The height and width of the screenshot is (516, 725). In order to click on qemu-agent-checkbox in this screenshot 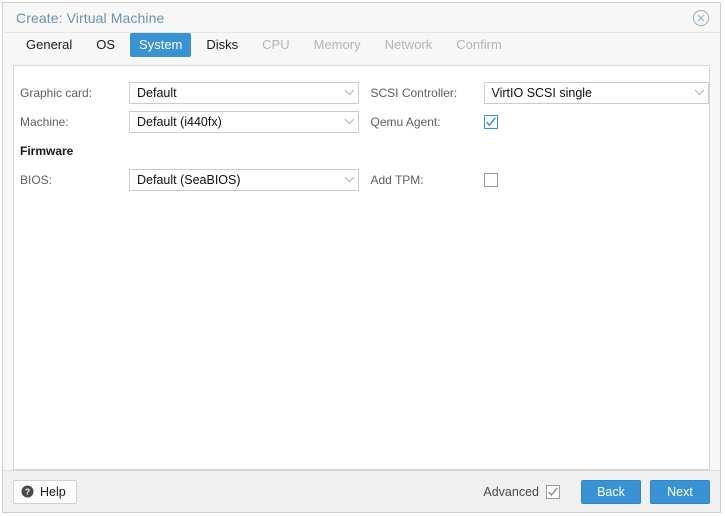, I will do `click(490, 121)`.